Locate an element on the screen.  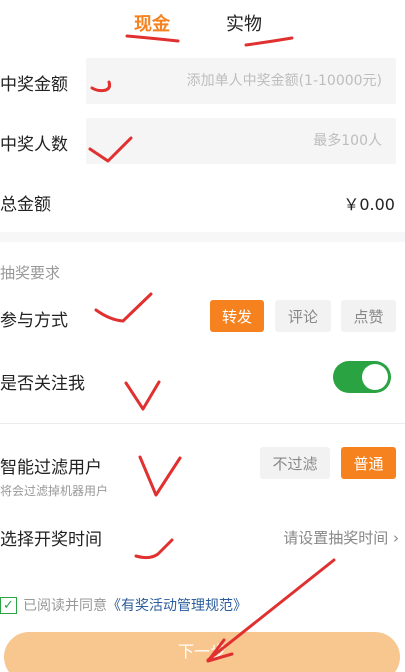
check-mark-draw-time is located at coordinates (154, 549).